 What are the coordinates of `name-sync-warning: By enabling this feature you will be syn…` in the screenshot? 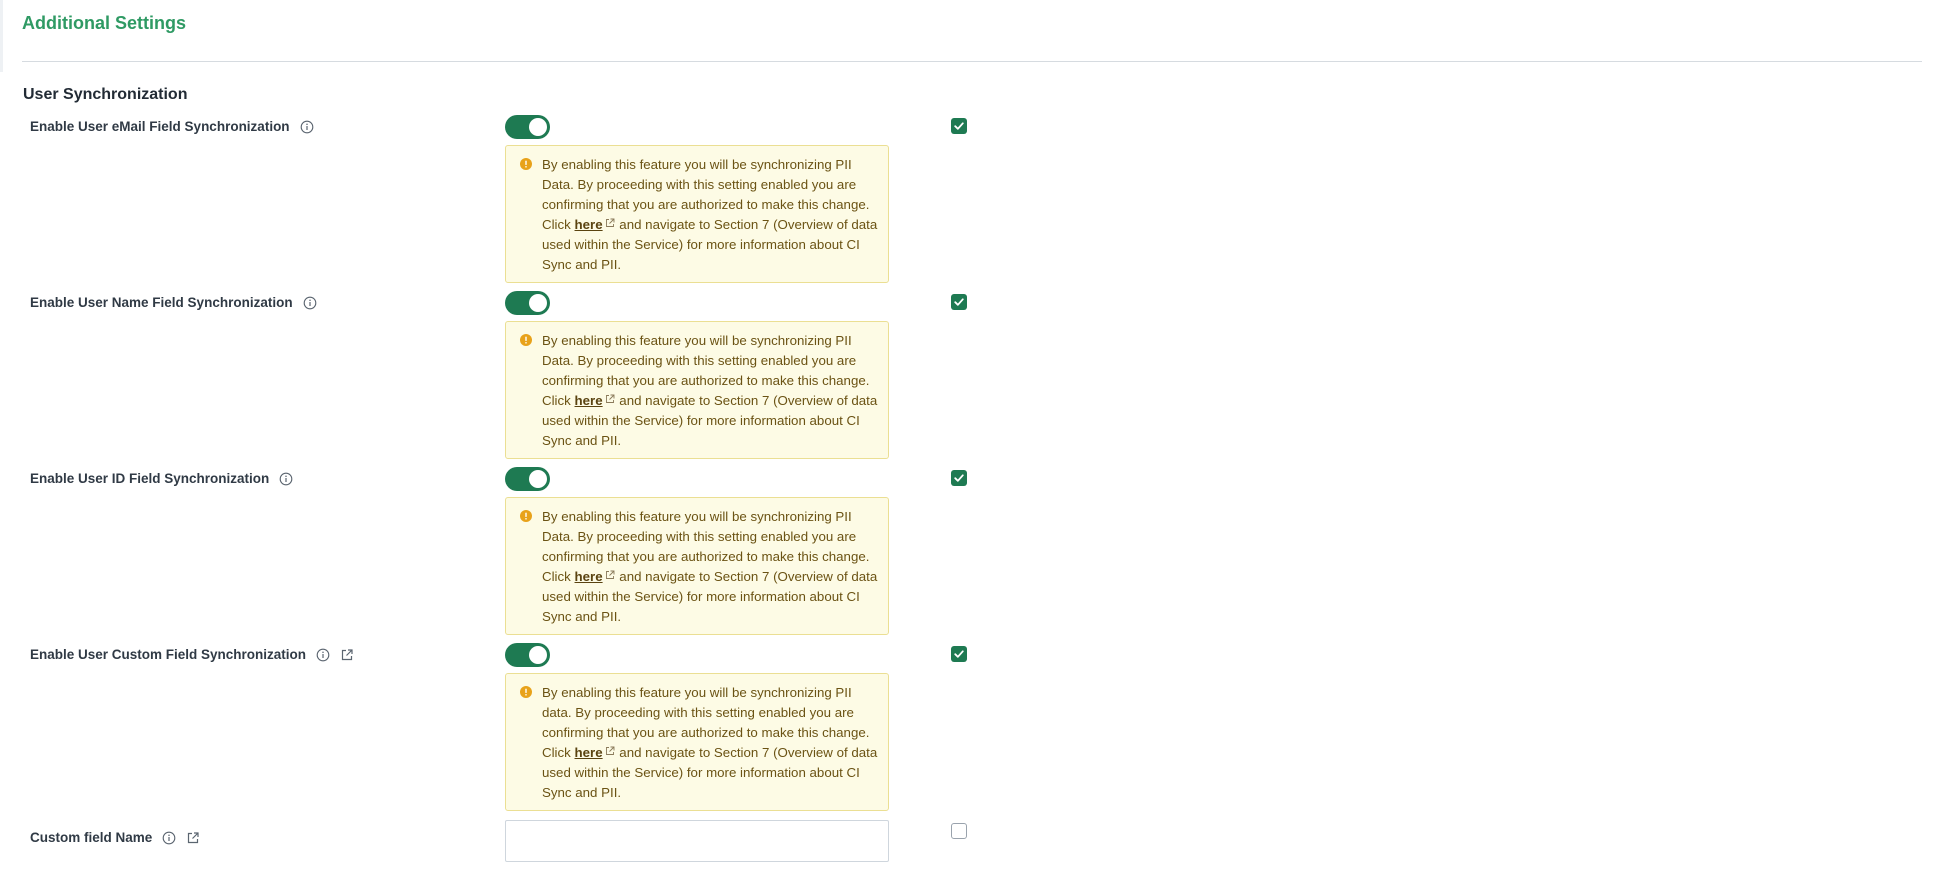 It's located at (697, 390).